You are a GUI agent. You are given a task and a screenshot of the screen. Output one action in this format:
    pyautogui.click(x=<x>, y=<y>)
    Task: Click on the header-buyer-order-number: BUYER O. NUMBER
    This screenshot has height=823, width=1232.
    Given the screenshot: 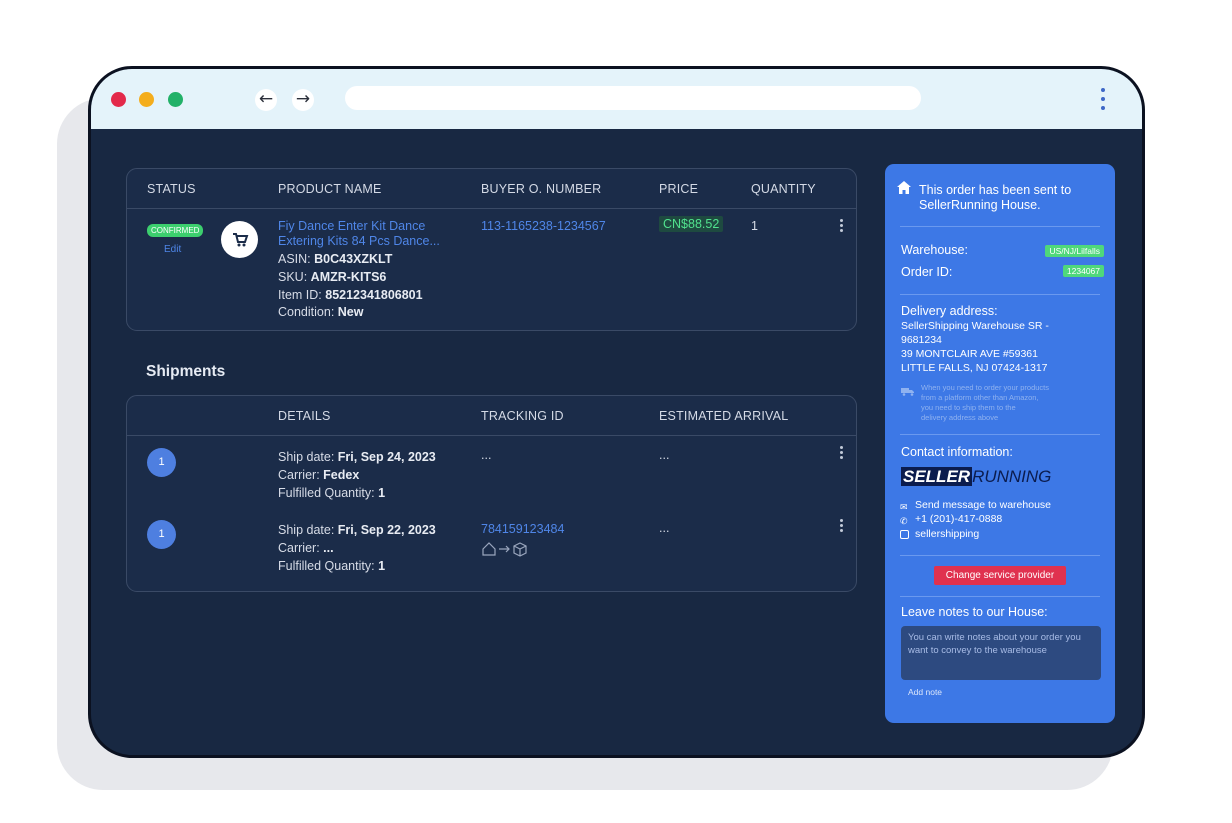 What is the action you would take?
    pyautogui.click(x=541, y=189)
    